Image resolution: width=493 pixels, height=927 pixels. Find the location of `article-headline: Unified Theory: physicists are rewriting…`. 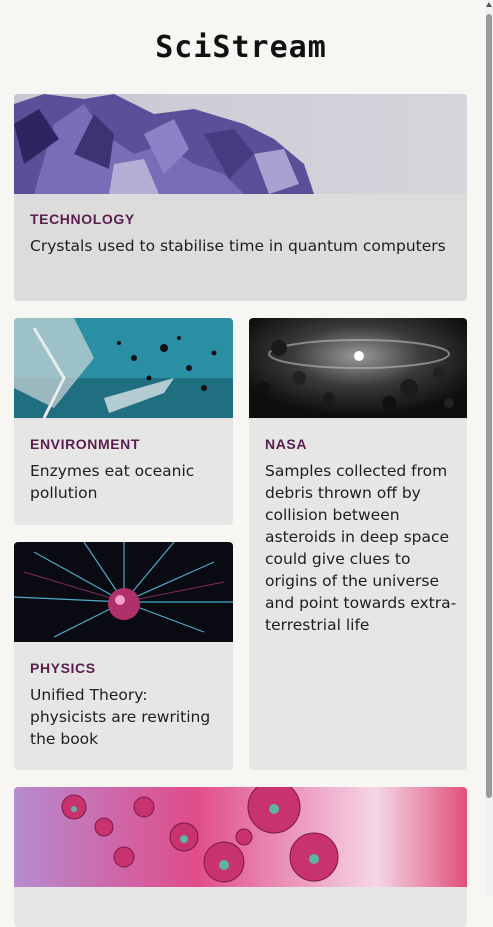

article-headline: Unified Theory: physicists are rewriting… is located at coordinates (126, 717).